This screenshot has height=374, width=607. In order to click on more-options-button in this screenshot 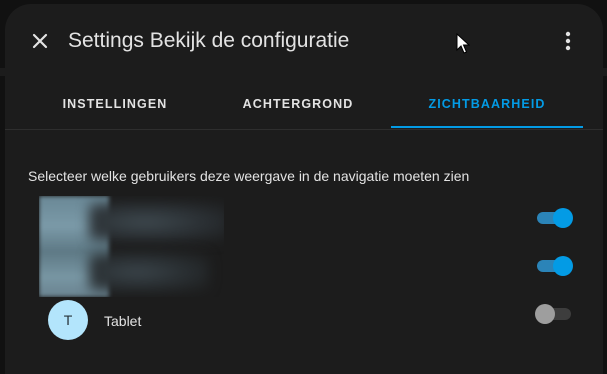, I will do `click(568, 41)`.